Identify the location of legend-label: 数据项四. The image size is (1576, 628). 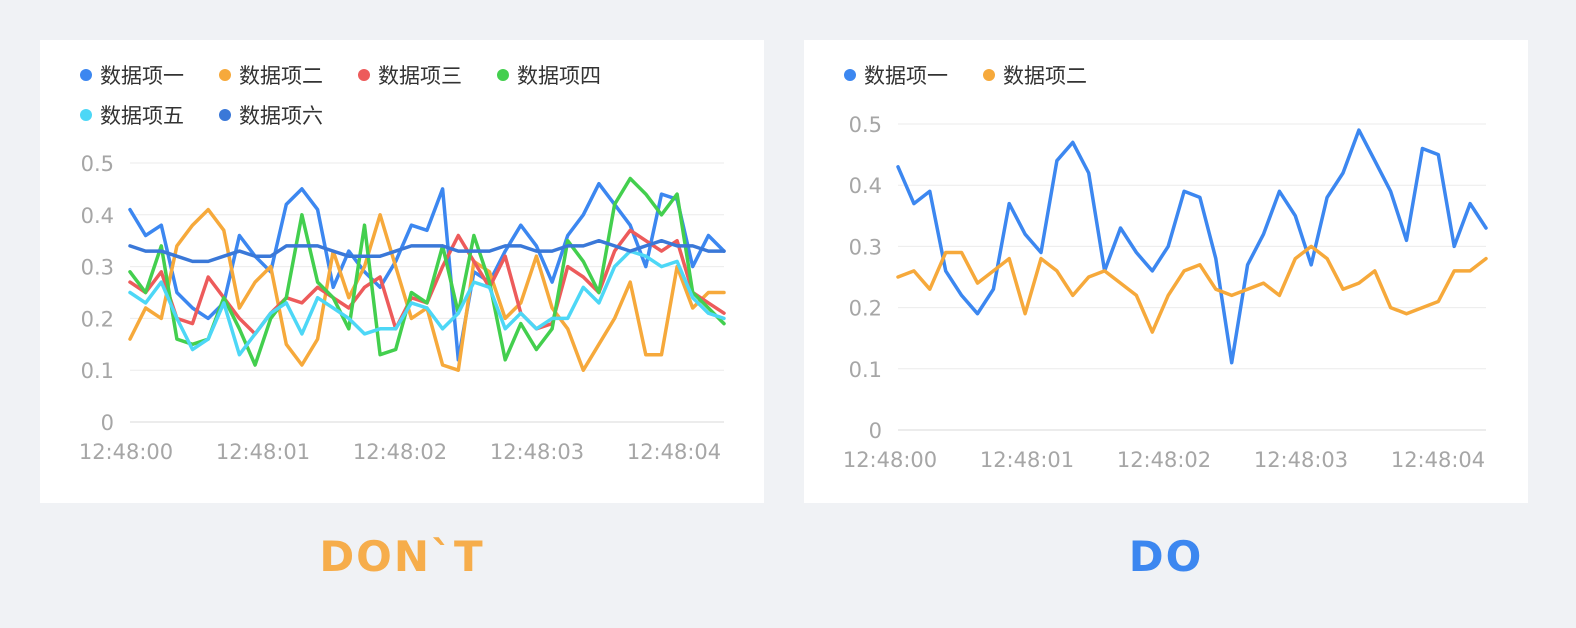
(559, 76).